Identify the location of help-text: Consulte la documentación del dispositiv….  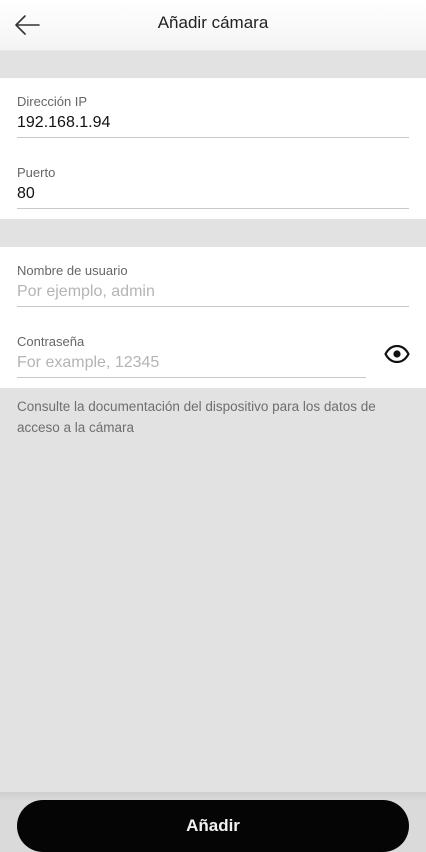
(196, 417).